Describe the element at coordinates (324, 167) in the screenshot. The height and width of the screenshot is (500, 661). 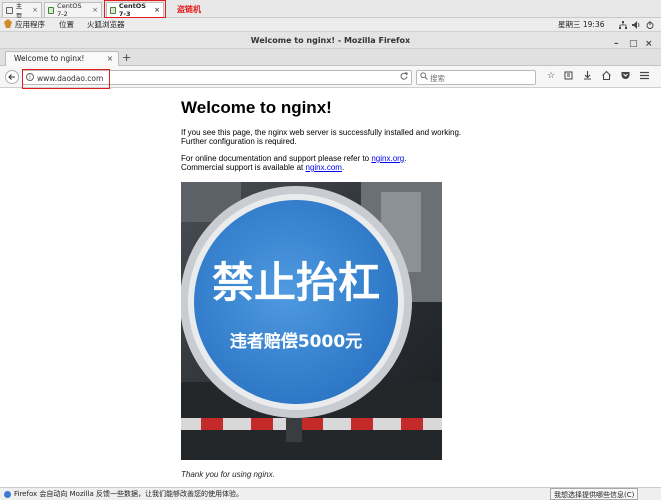
I see `nginx-com-link: nginx.com` at that location.